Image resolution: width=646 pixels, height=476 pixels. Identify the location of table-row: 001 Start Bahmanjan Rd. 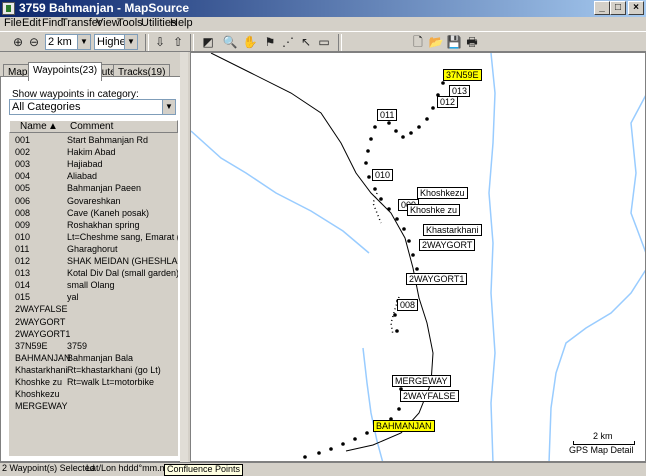
(93, 140).